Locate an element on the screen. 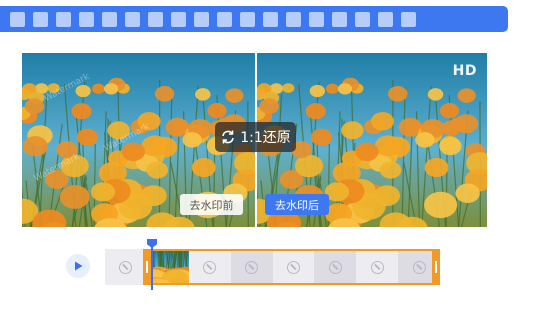 The height and width of the screenshot is (330, 548). restore-1to1-button: 1:1还原 is located at coordinates (255, 137).